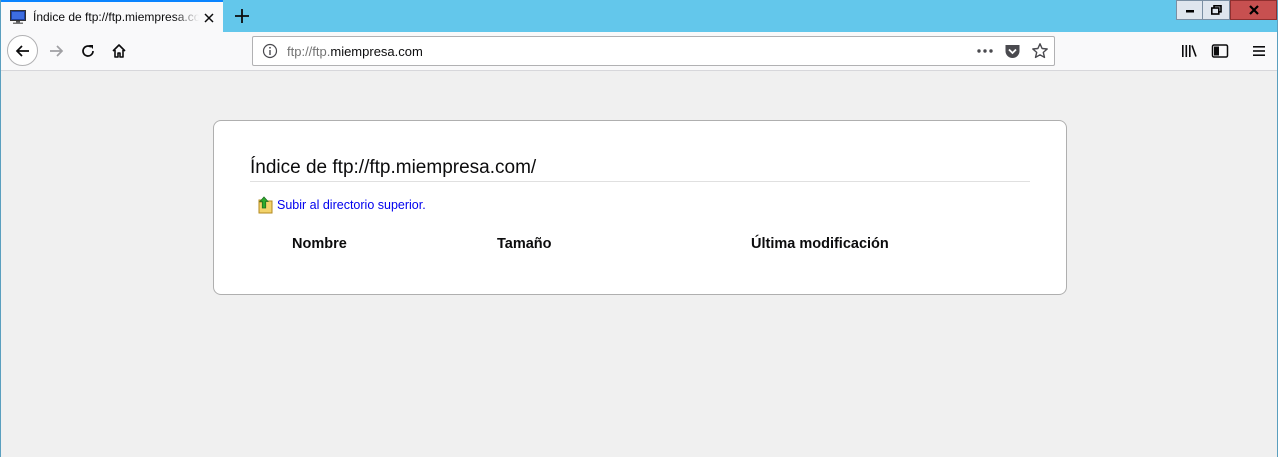 The image size is (1278, 457). I want to click on url-scheme: ftp://ftp., so click(309, 51).